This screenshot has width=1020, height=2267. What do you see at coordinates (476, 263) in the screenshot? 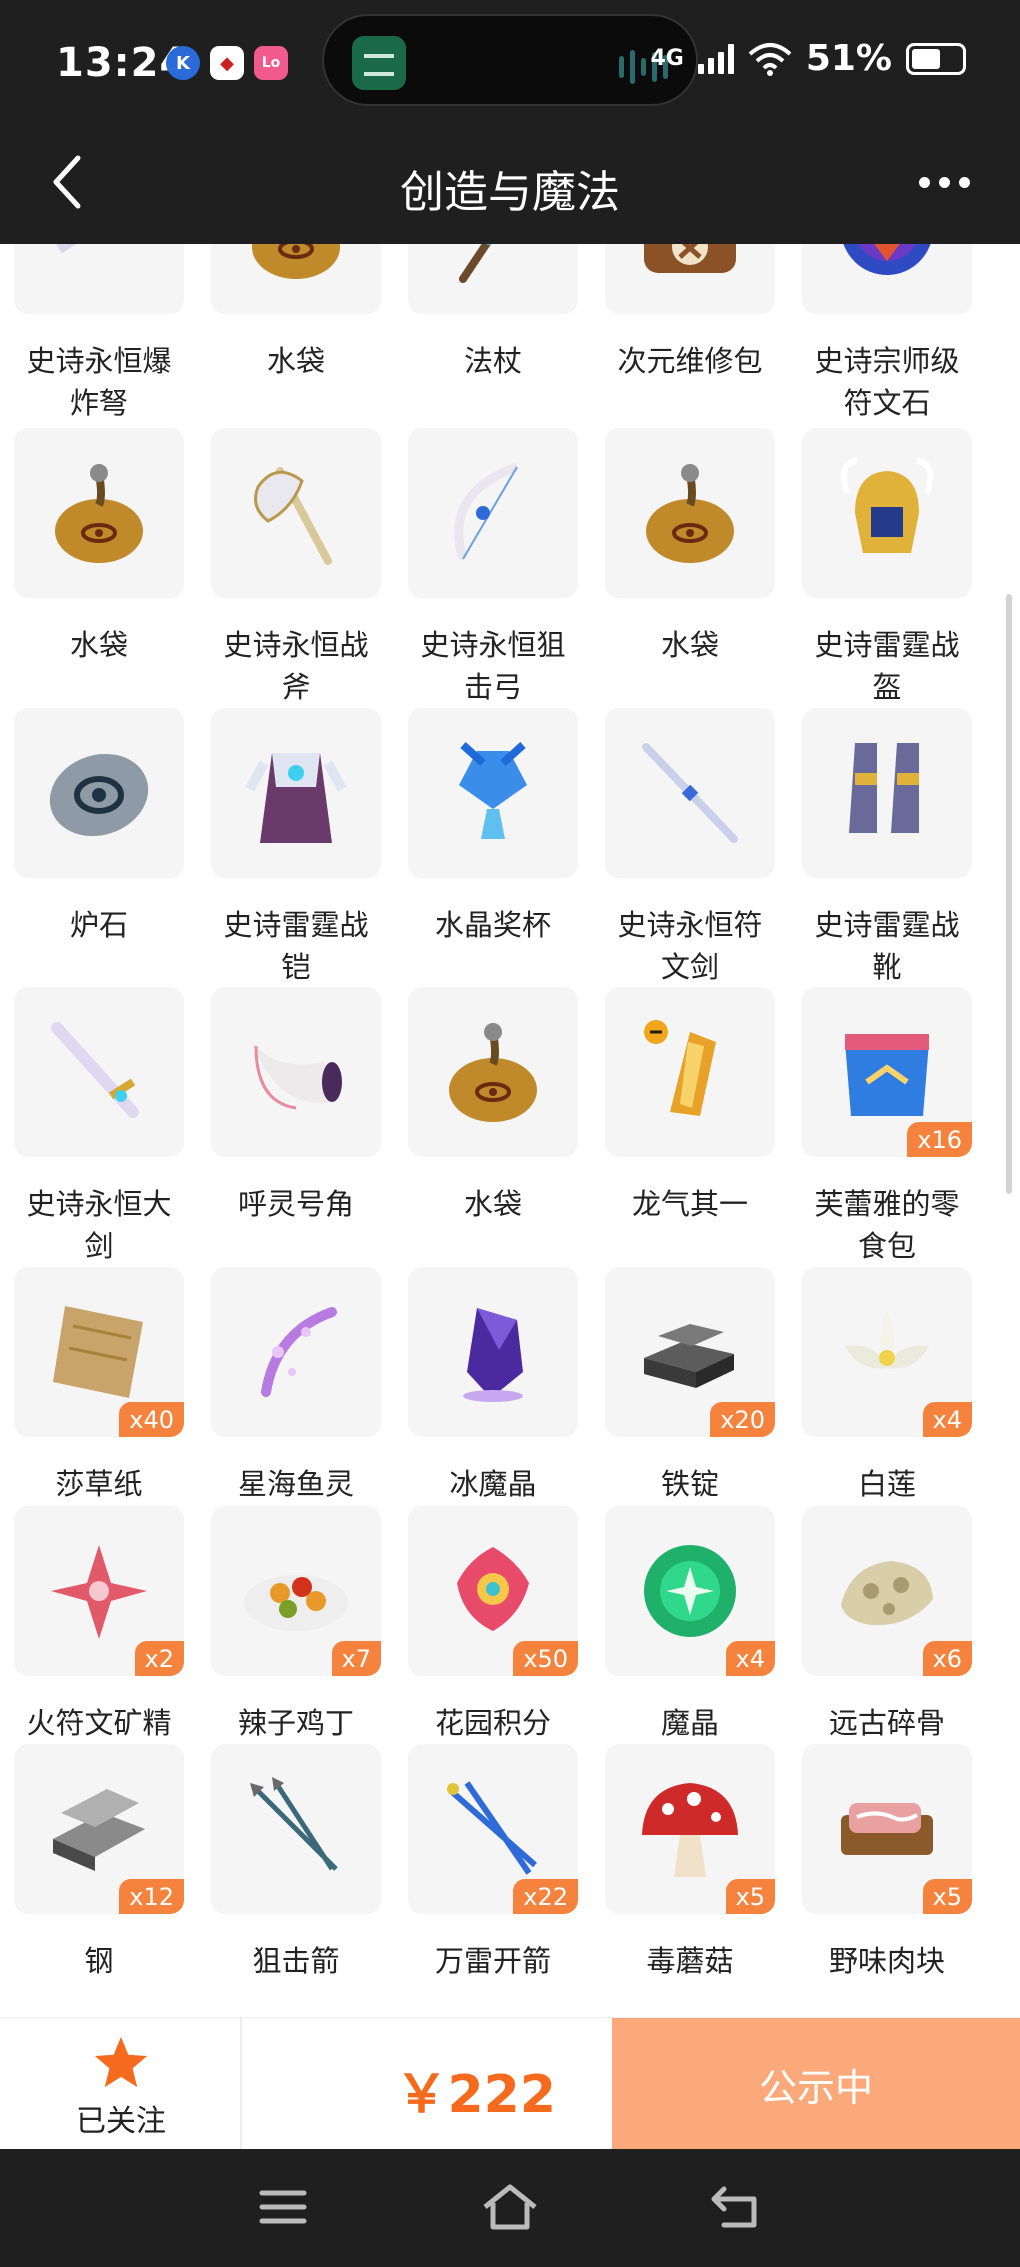
I see `staff-icon` at bounding box center [476, 263].